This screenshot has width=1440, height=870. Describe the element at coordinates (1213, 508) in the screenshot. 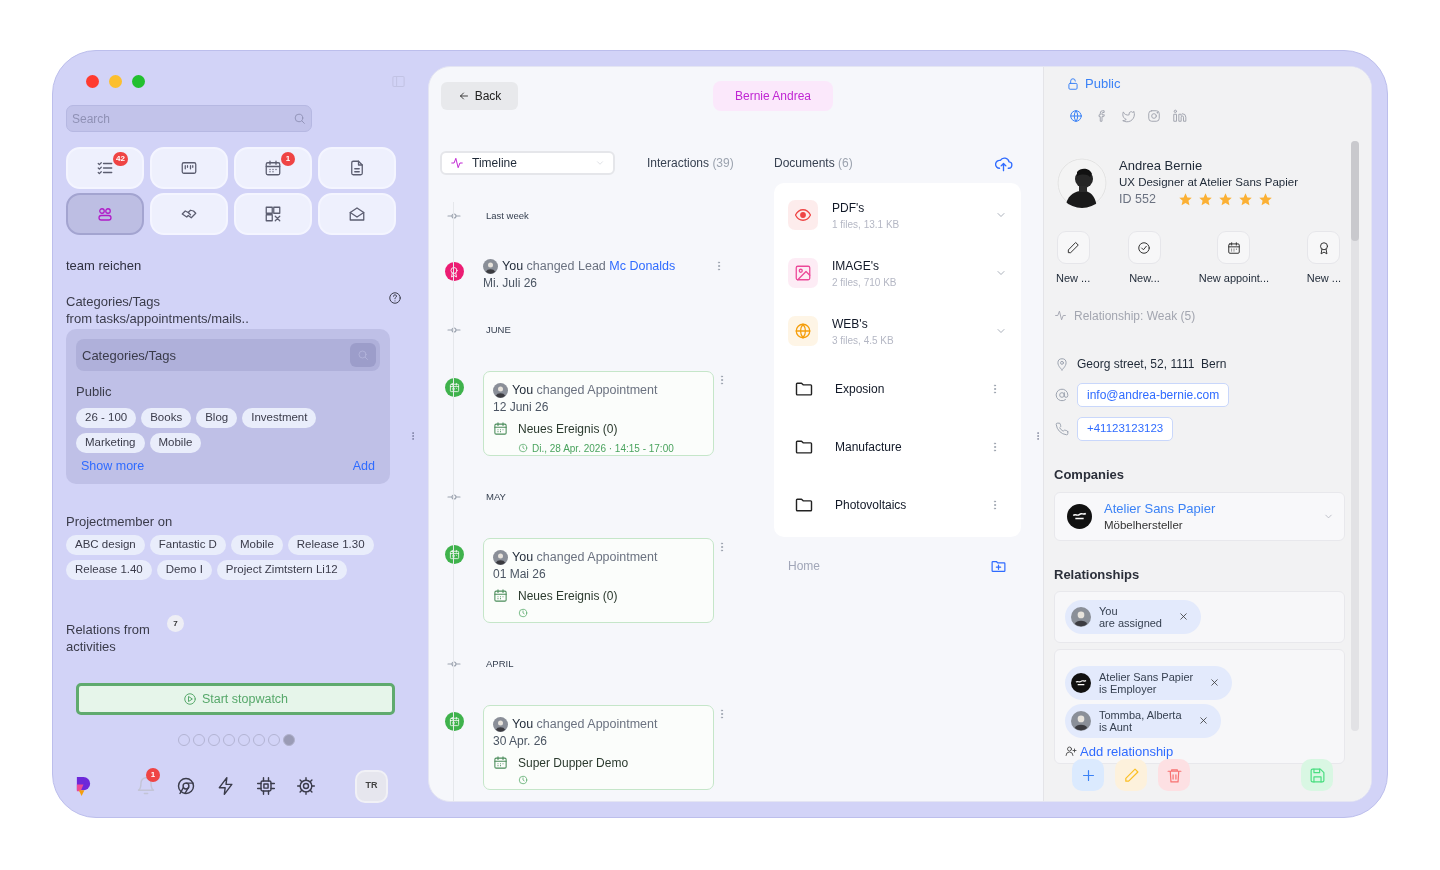

I see `company-name: Atelier Sans Papier` at that location.